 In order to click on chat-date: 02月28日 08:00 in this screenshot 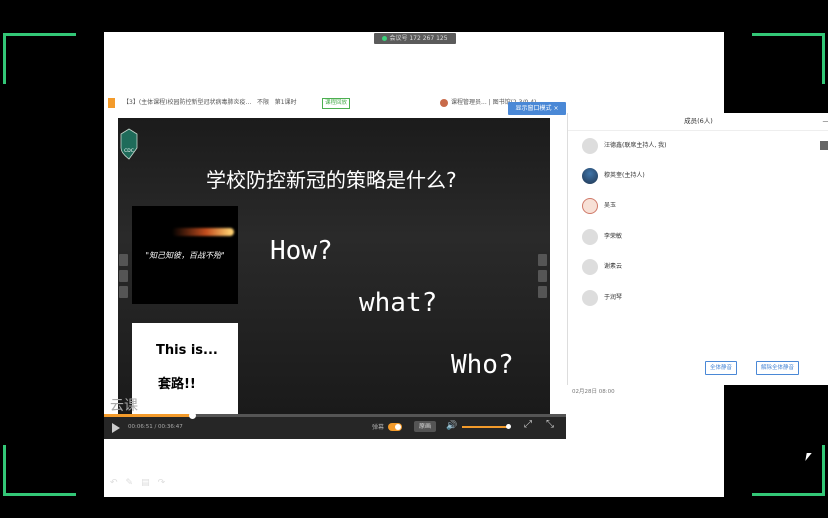, I will do `click(593, 392)`.